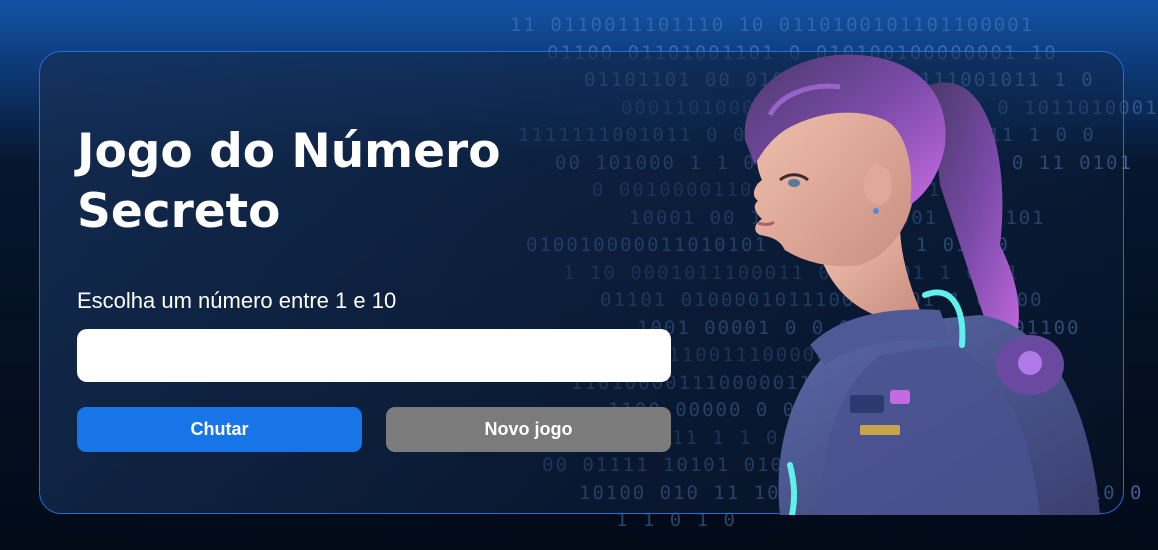 The width and height of the screenshot is (1158, 550). Describe the element at coordinates (219, 429) in the screenshot. I see `guess-button: Chutar` at that location.